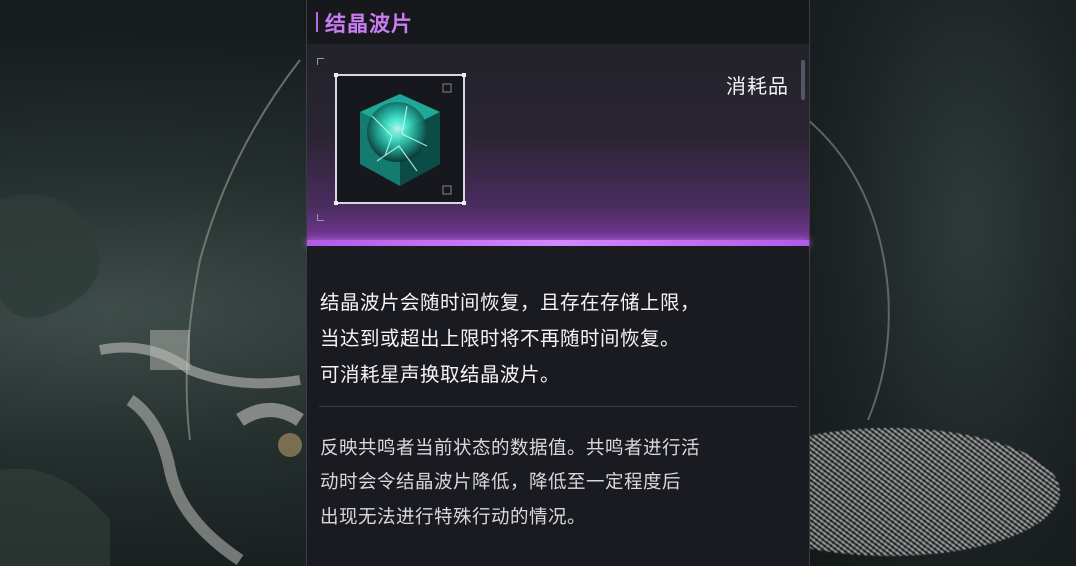  Describe the element at coordinates (440, 374) in the screenshot. I see `description-line: 可消耗星声换取结晶波片。` at that location.